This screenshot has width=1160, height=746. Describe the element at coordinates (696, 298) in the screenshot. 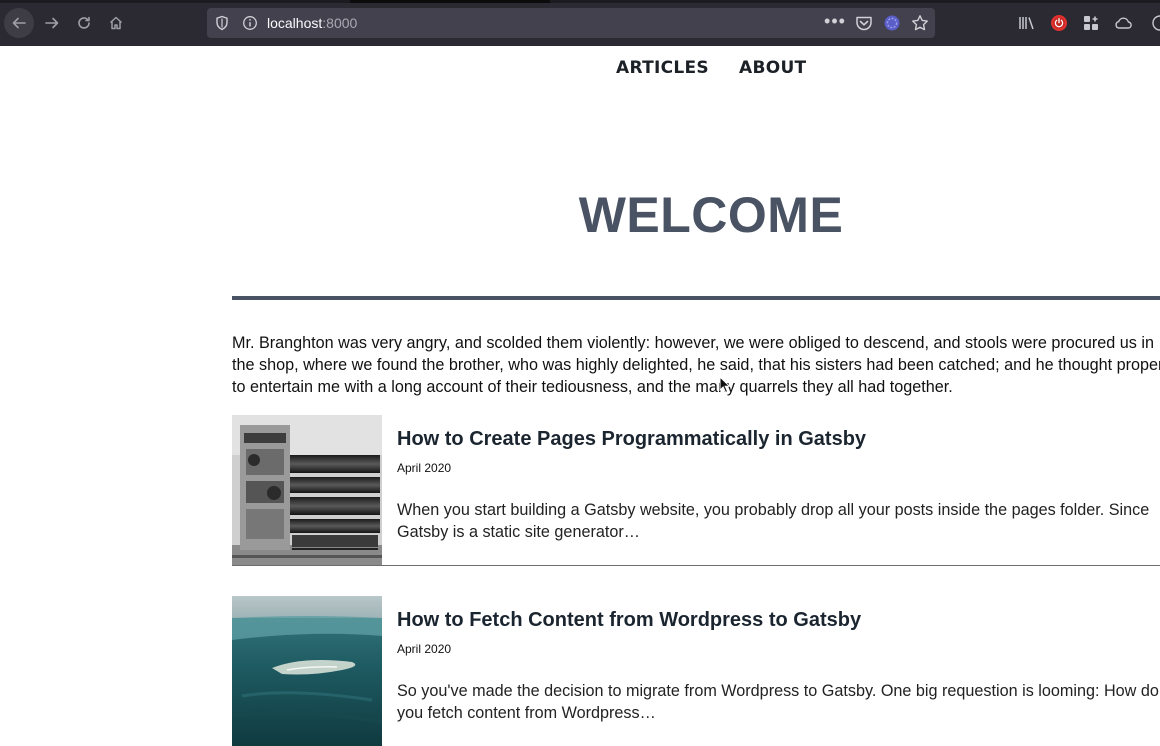

I see `title-divider` at that location.